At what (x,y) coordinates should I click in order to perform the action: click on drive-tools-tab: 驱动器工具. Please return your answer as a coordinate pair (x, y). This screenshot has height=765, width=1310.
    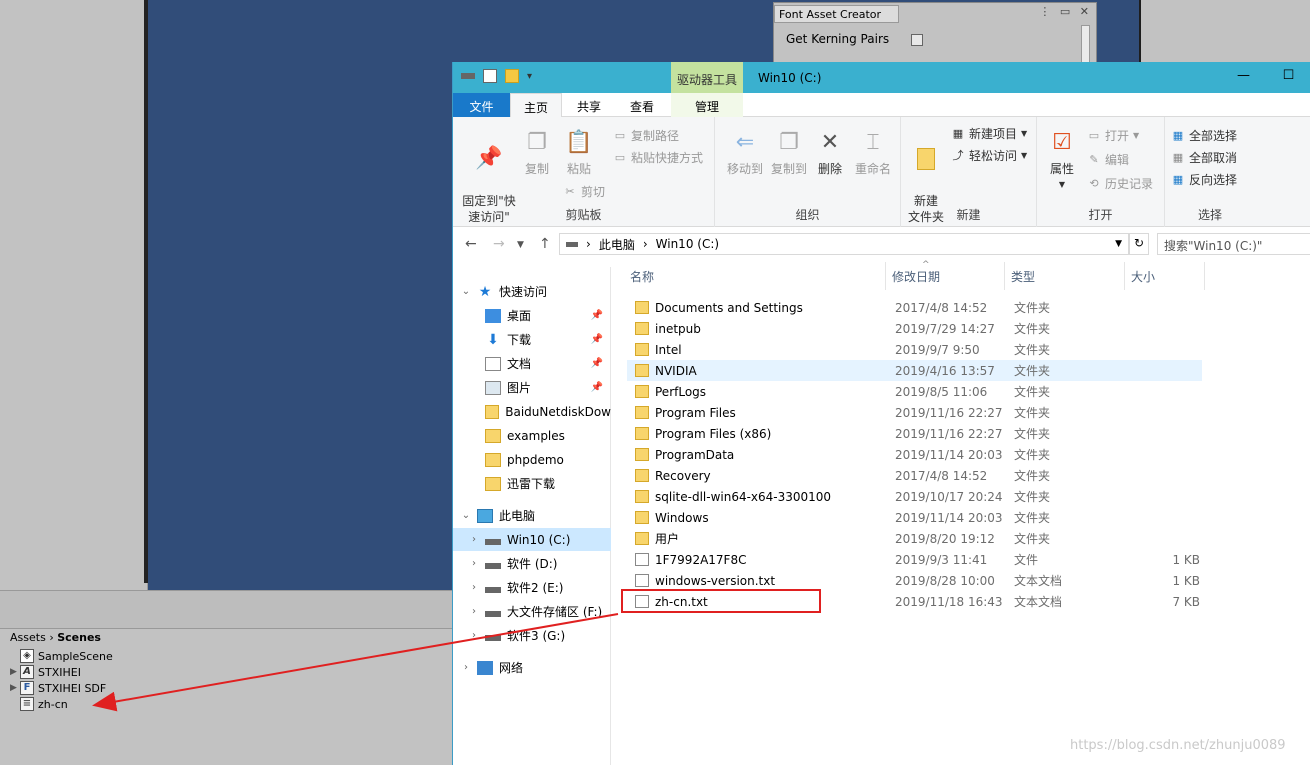
    Looking at the image, I should click on (707, 77).